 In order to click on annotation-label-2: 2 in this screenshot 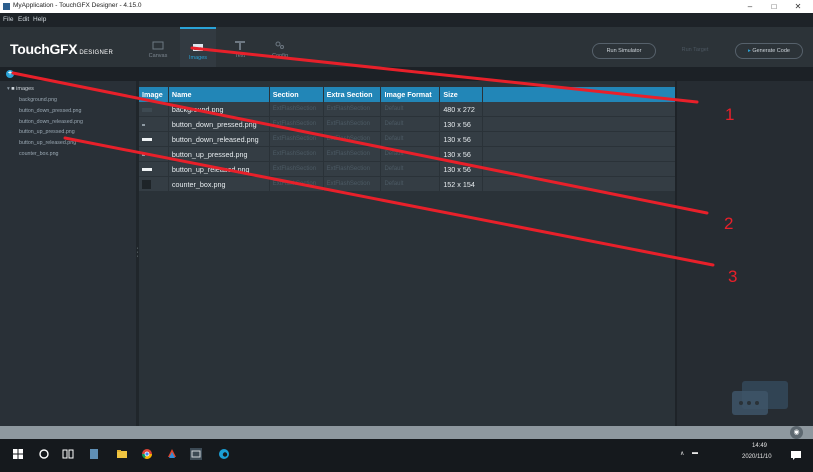, I will do `click(728, 223)`.